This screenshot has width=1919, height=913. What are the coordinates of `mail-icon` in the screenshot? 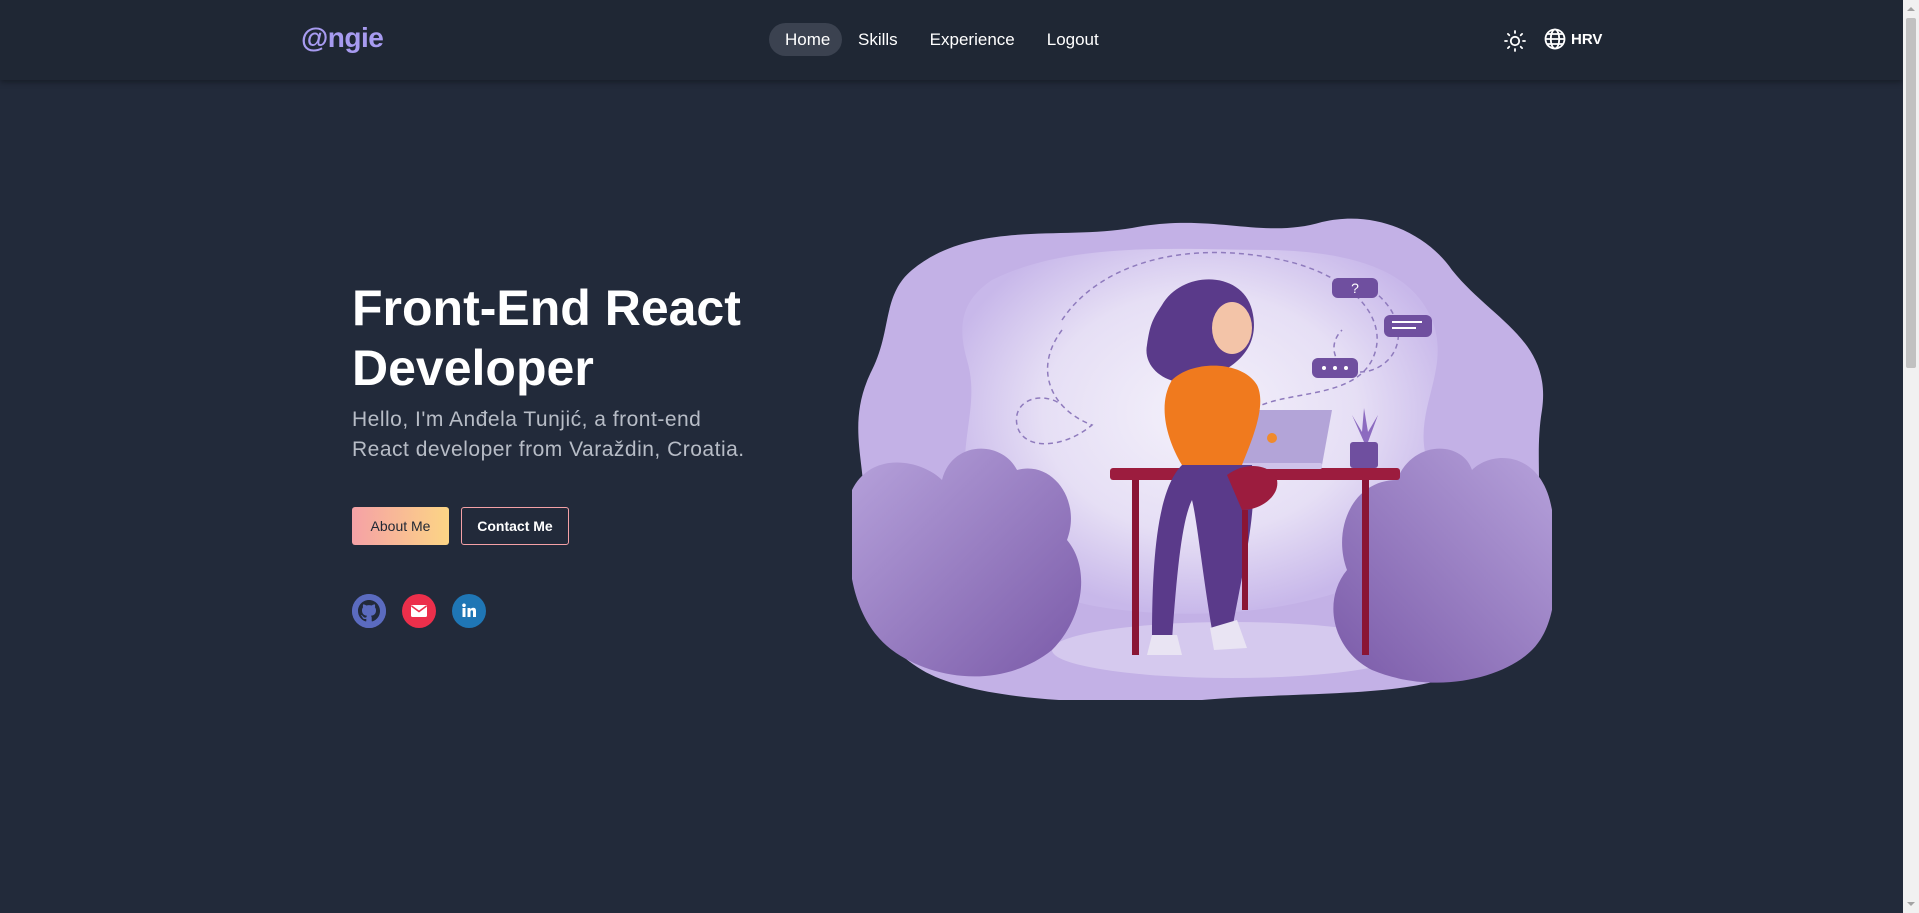 It's located at (419, 611).